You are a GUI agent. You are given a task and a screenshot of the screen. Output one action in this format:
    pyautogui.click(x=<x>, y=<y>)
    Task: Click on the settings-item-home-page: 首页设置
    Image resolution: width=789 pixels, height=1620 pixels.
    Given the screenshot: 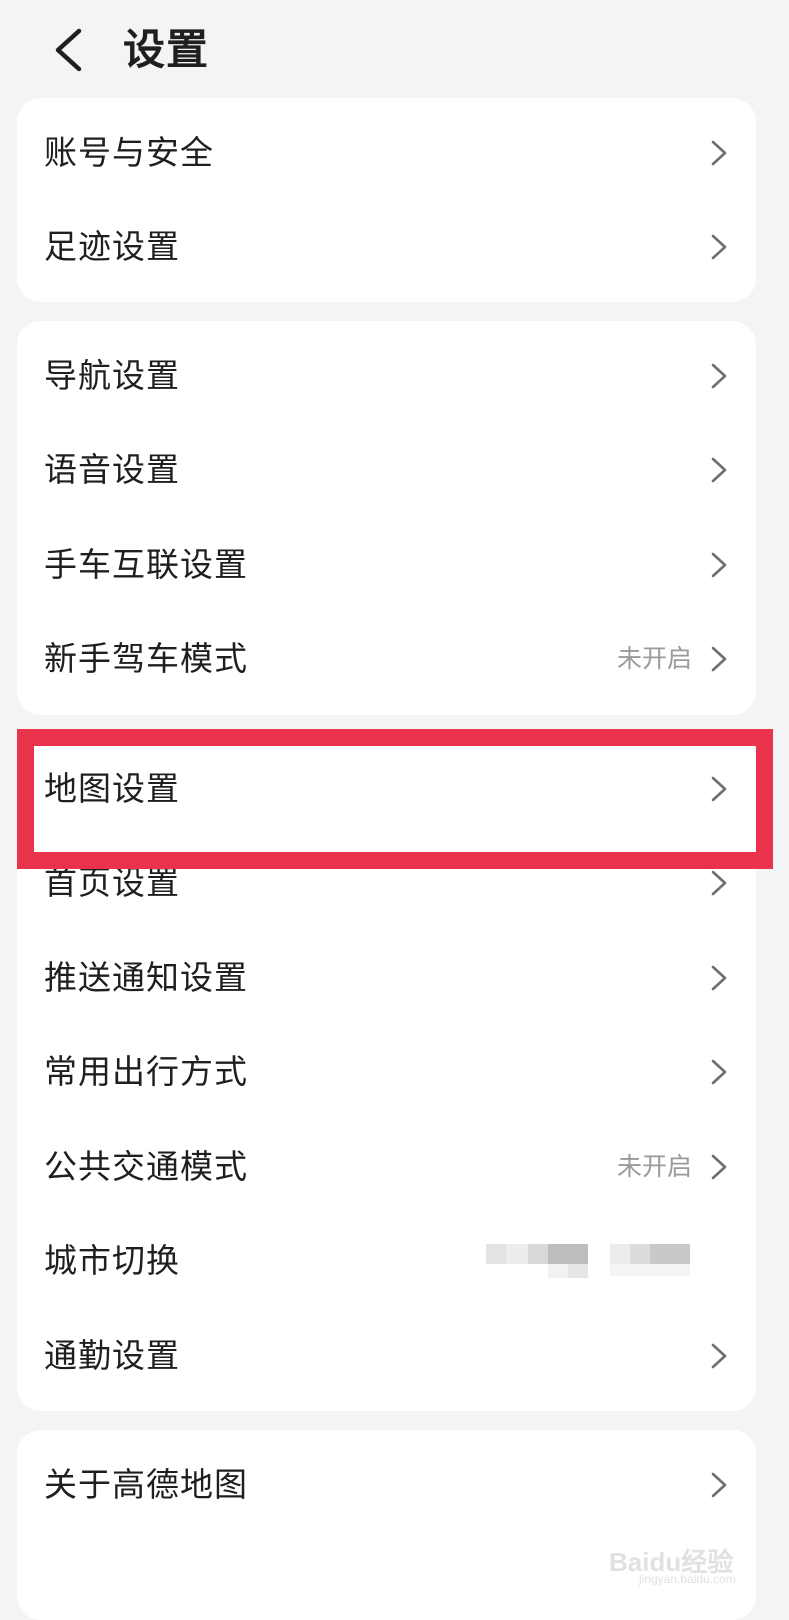 What is the action you would take?
    pyautogui.click(x=386, y=883)
    